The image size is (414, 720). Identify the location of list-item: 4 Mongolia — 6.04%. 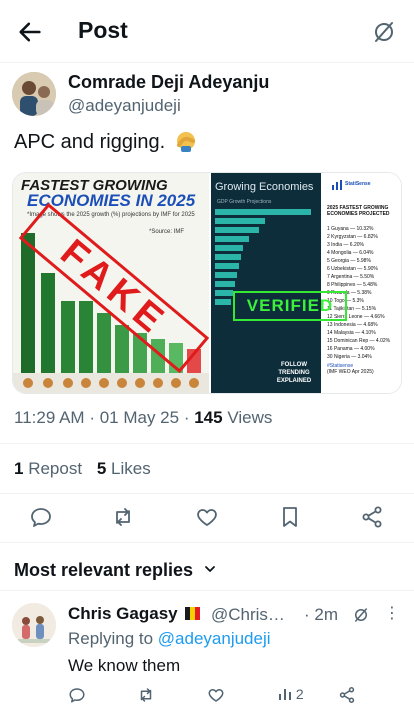
(350, 253).